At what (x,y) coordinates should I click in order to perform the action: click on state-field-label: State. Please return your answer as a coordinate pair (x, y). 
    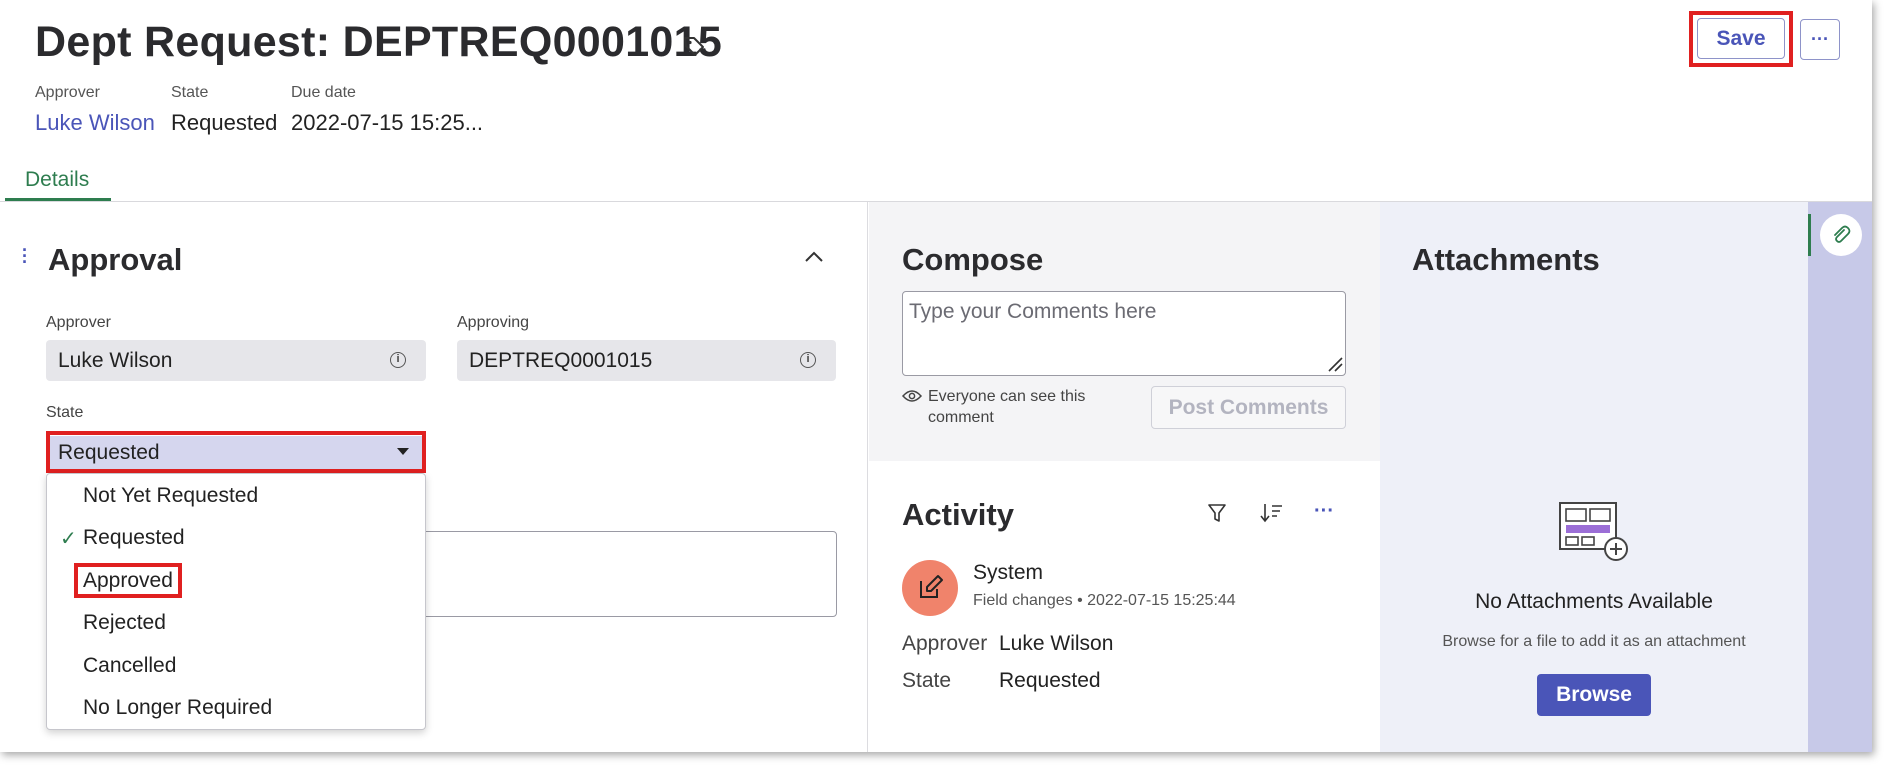
    Looking at the image, I should click on (65, 412).